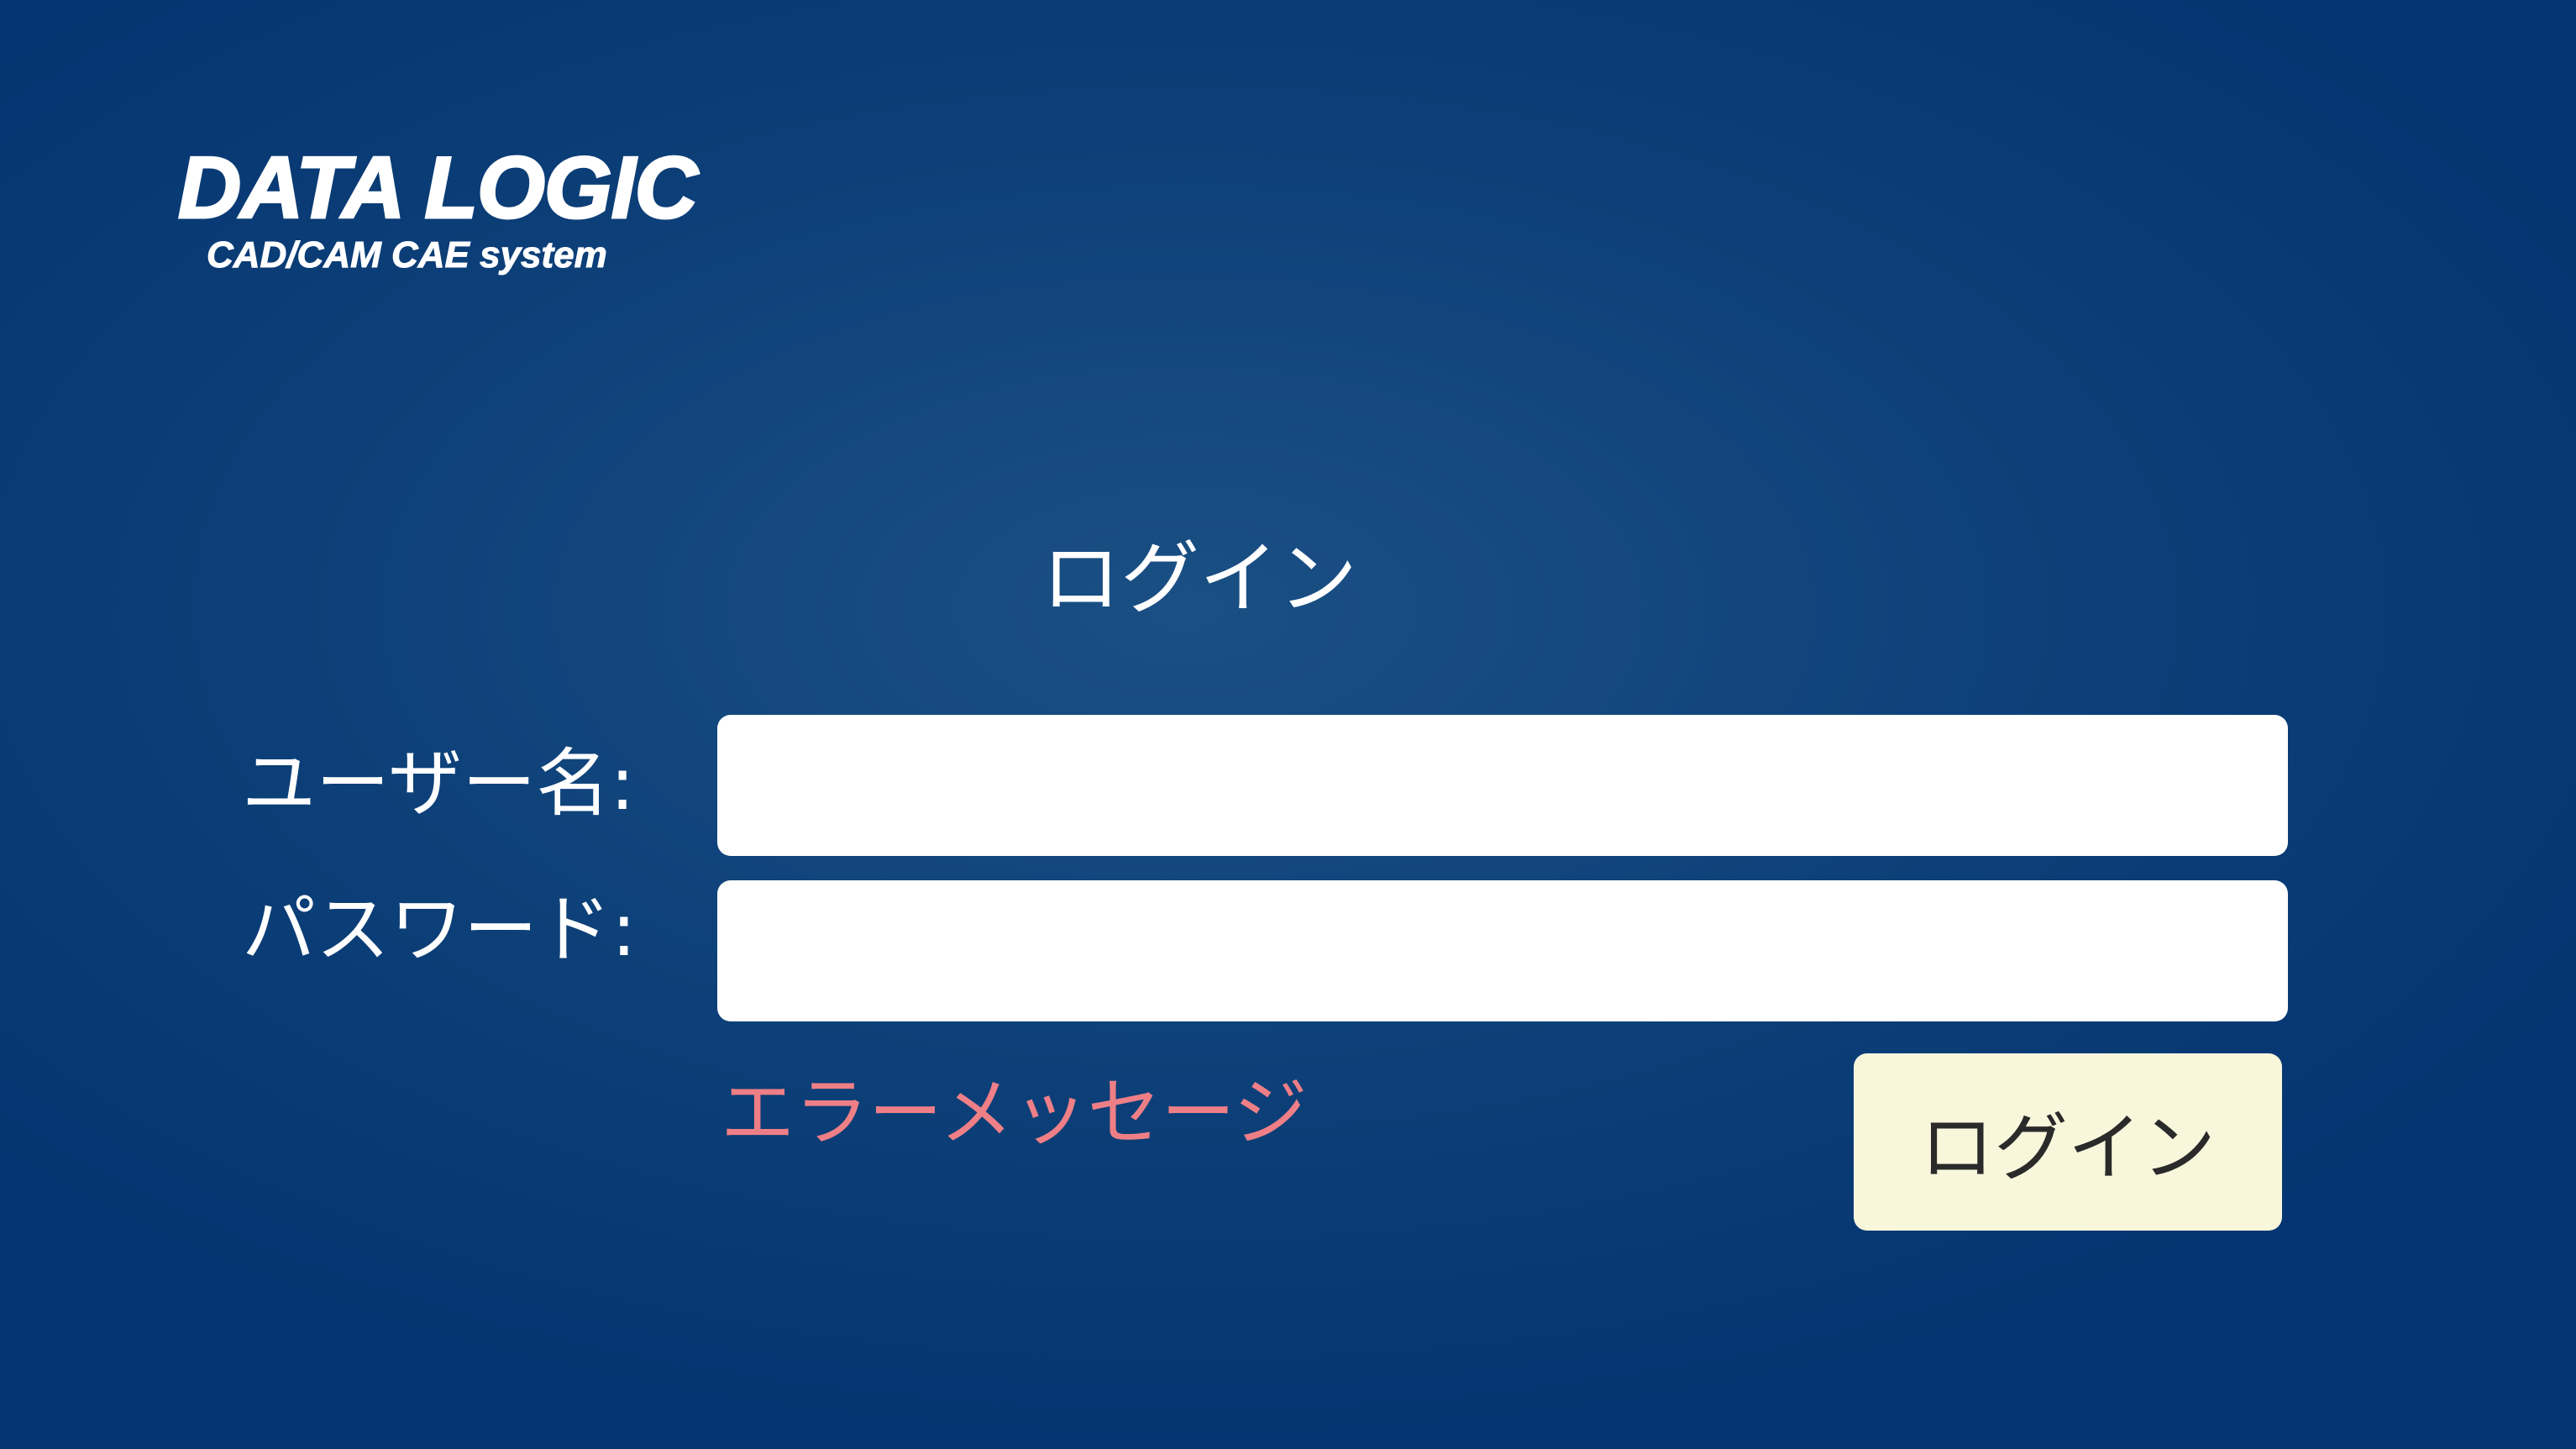 The height and width of the screenshot is (1449, 2576). I want to click on username-label: ユーザー名:, so click(438, 783).